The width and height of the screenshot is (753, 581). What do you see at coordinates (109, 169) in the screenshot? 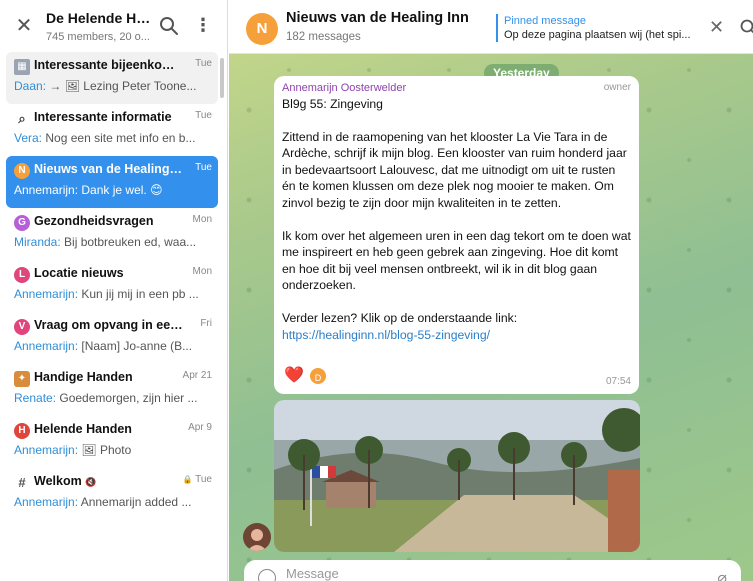
I see `topic-name: Nieuws van de Healing Inn` at bounding box center [109, 169].